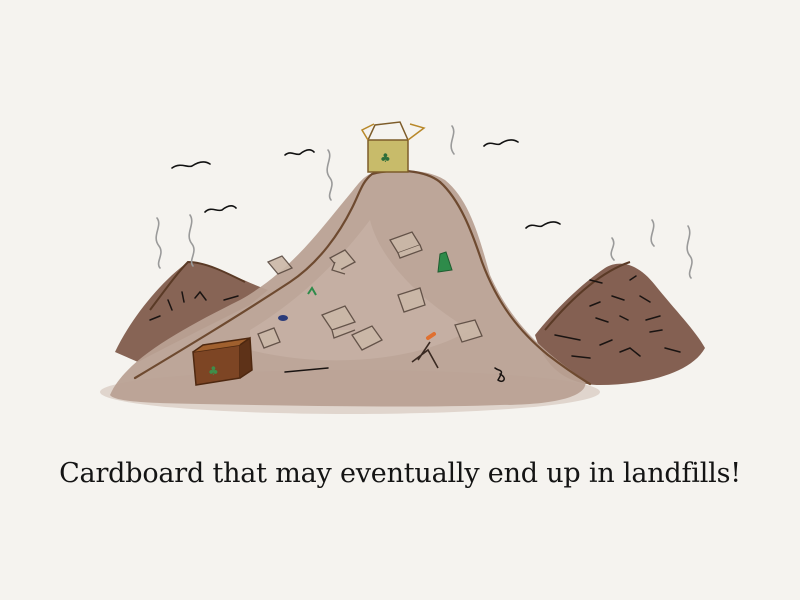 This screenshot has height=600, width=800. What do you see at coordinates (393, 147) in the screenshot?
I see `top-cardboard-box: ♣` at bounding box center [393, 147].